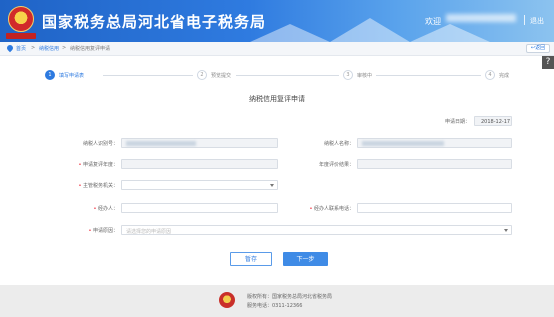 This screenshot has height=317, width=554. Describe the element at coordinates (336, 165) in the screenshot. I see `annual-result-label: 年度评价结果：` at that location.